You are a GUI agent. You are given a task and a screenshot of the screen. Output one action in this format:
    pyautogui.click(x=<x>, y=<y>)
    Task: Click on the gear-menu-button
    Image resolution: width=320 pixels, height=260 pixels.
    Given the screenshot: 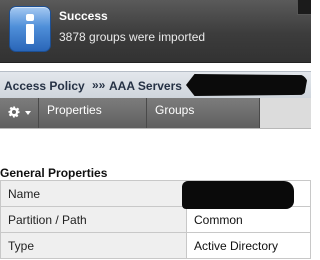 What is the action you would take?
    pyautogui.click(x=19, y=113)
    